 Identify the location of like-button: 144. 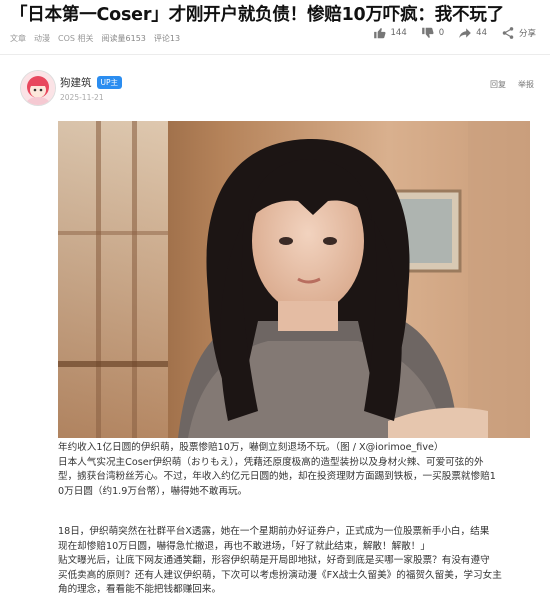
(390, 33).